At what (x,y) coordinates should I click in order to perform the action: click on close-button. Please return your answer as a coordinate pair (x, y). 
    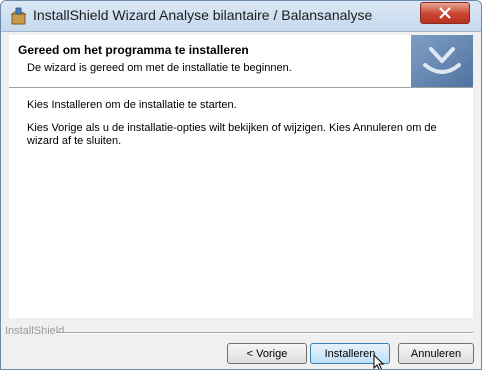
    Looking at the image, I should click on (445, 13).